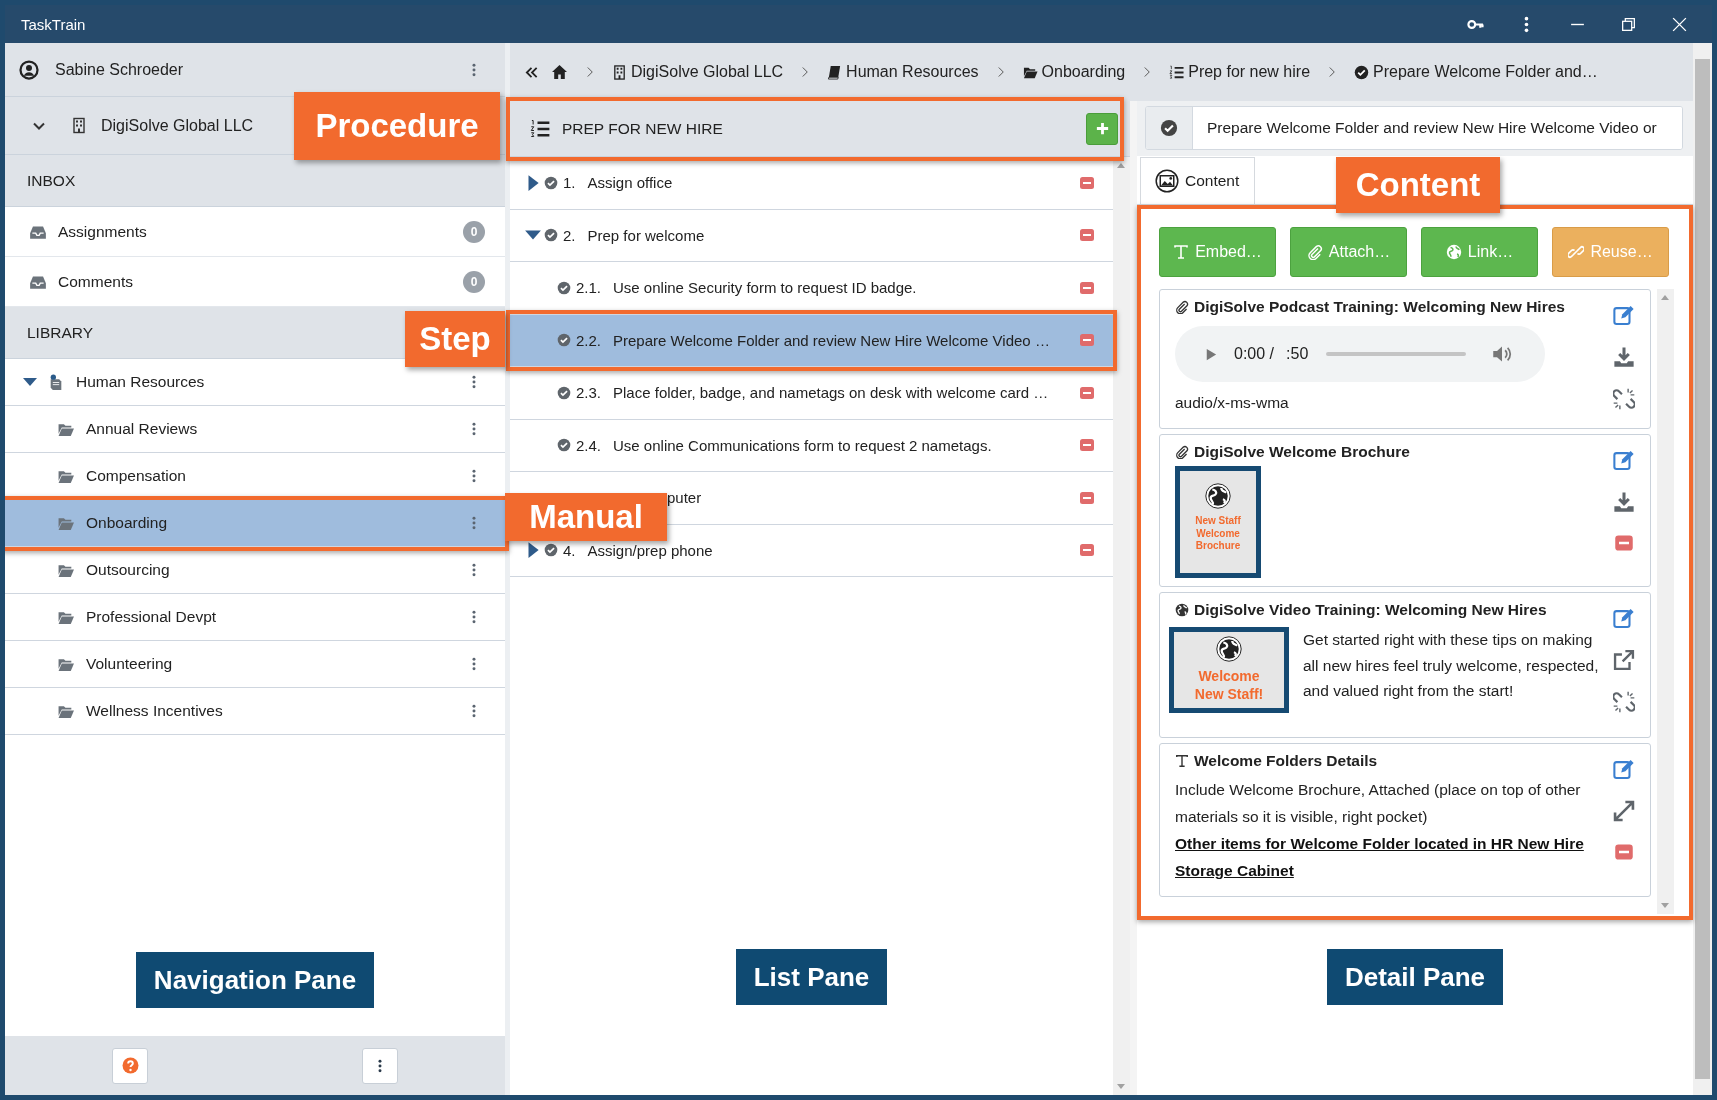 The height and width of the screenshot is (1100, 1717). I want to click on tree-item: Annual Reviews, so click(255, 429).